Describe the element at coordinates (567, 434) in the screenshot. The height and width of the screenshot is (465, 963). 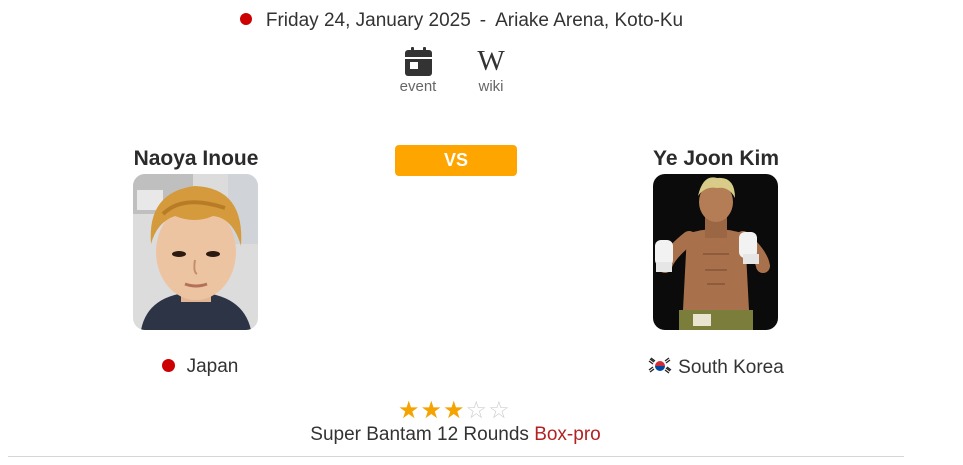
I see `bout-type-link: Box-pro` at that location.